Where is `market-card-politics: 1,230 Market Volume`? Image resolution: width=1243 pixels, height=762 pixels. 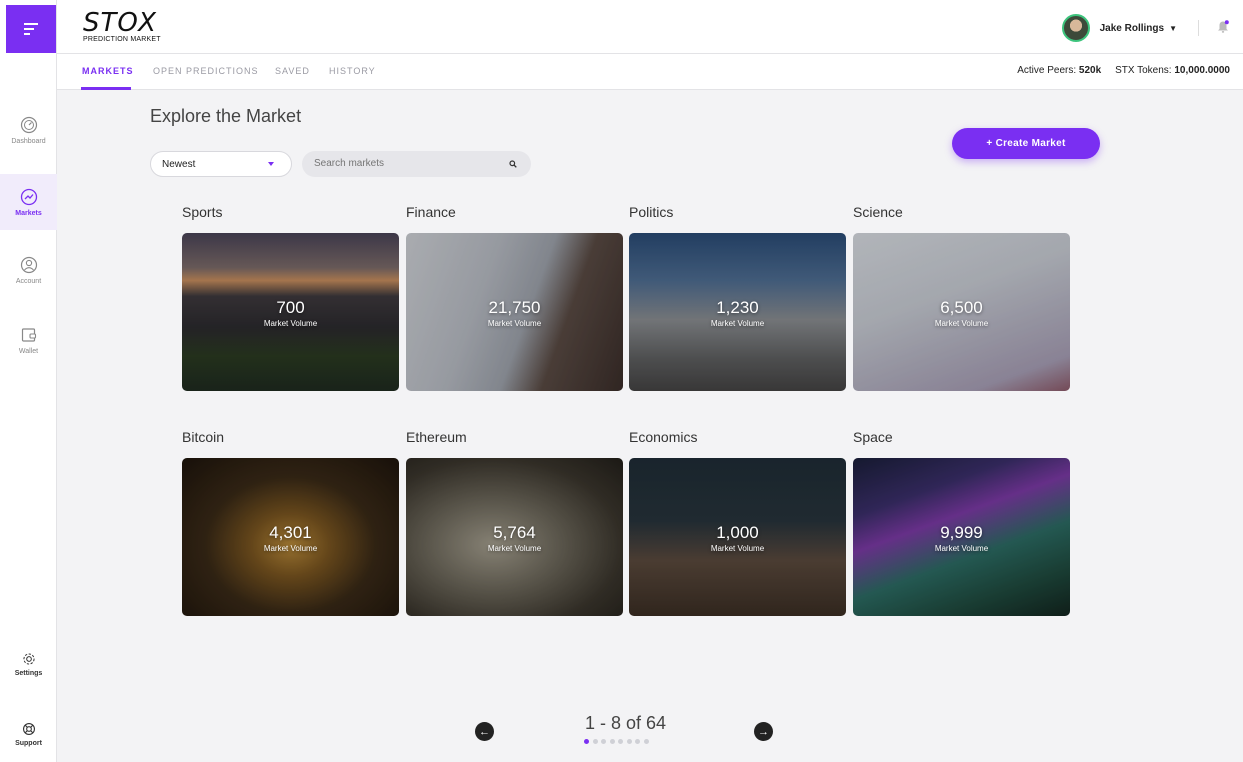
market-card-politics: 1,230 Market Volume is located at coordinates (737, 312).